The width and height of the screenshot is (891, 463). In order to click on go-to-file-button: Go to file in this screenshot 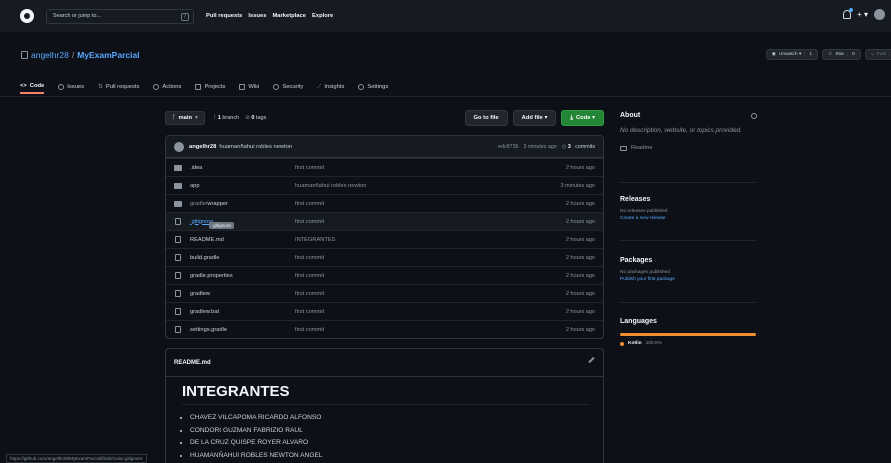, I will do `click(486, 118)`.